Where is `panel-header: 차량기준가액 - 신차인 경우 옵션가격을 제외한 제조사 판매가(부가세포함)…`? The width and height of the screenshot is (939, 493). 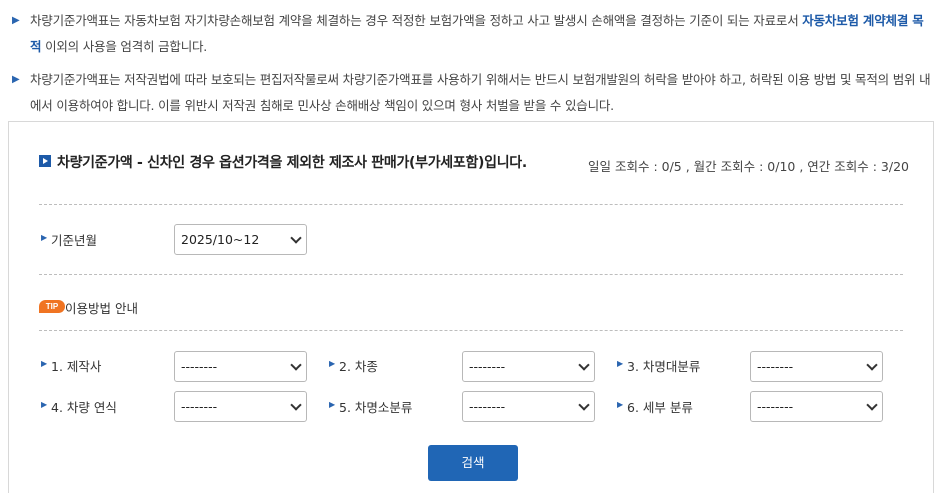
panel-header: 차량기준가액 - 신차인 경우 옵션가격을 제외한 제조사 판매가(부가세포함)… is located at coordinates (474, 163).